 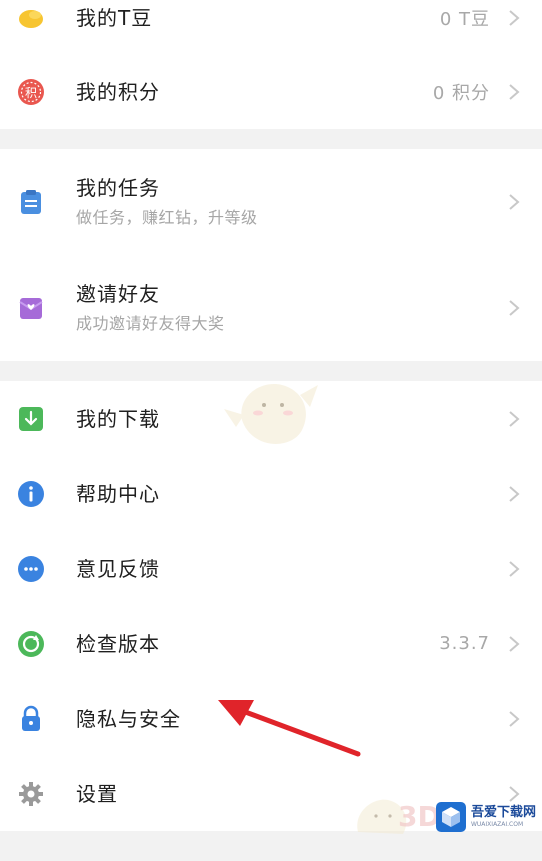 What do you see at coordinates (118, 92) in the screenshot?
I see `menu-item-title: 我的积分` at bounding box center [118, 92].